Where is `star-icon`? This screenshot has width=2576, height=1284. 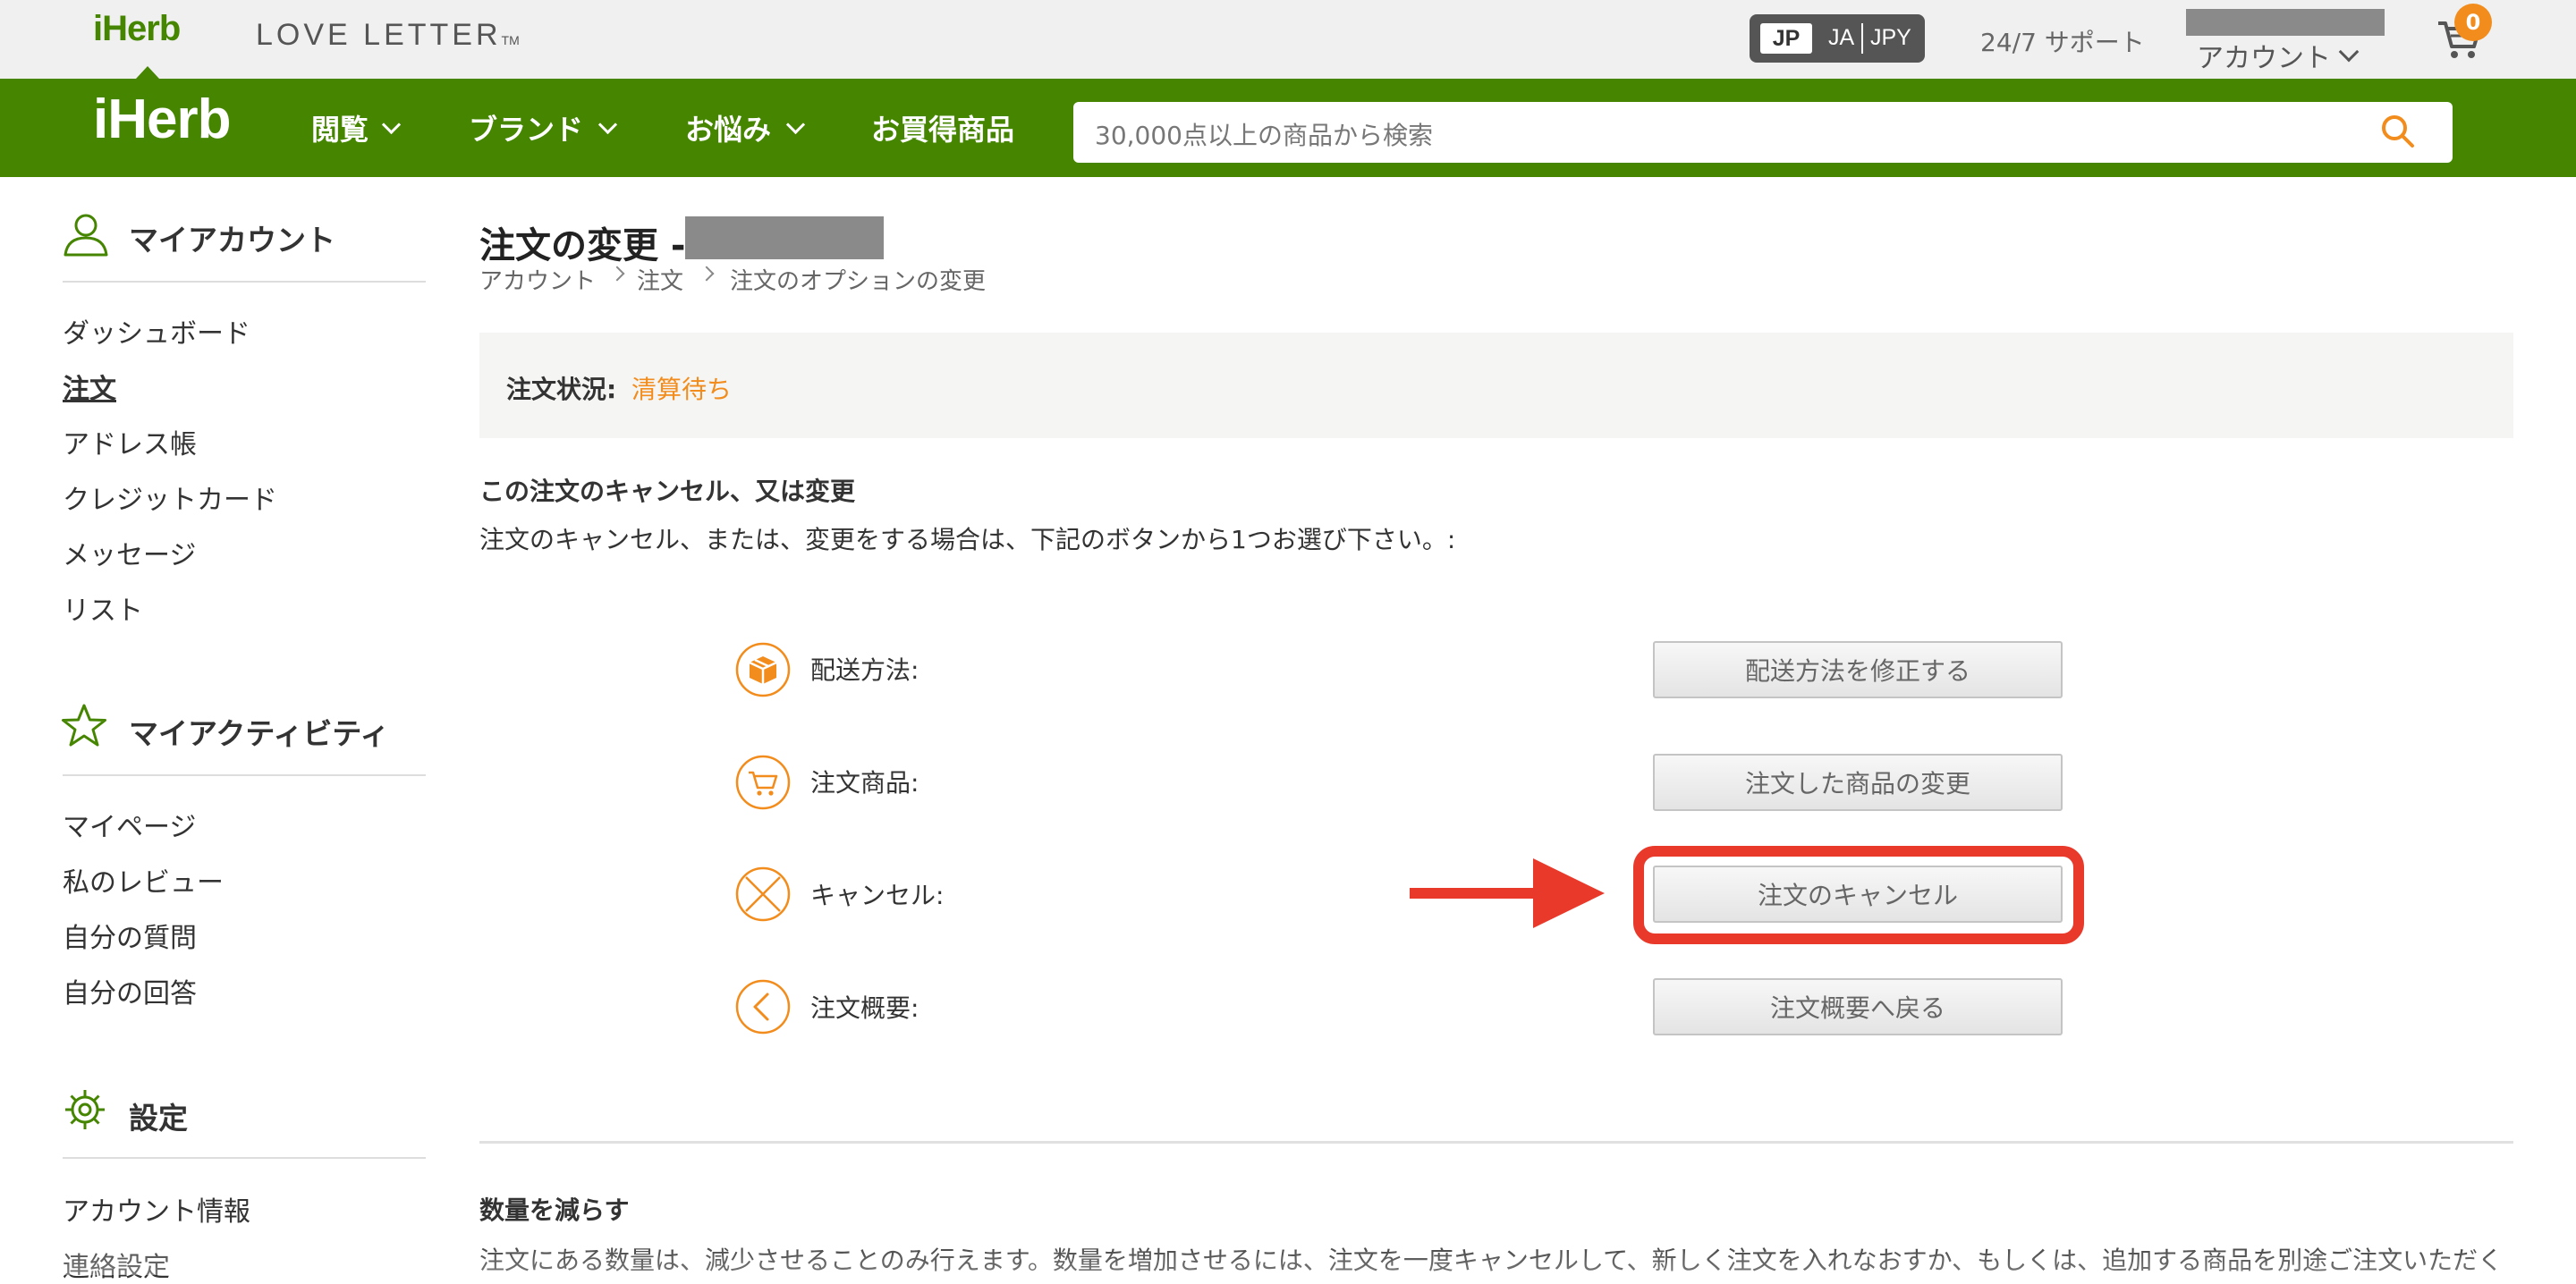 star-icon is located at coordinates (84, 728).